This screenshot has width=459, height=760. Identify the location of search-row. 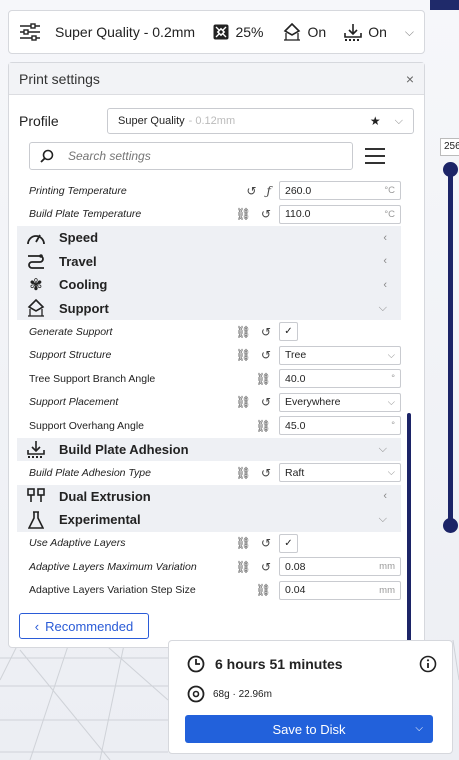
(221, 156).